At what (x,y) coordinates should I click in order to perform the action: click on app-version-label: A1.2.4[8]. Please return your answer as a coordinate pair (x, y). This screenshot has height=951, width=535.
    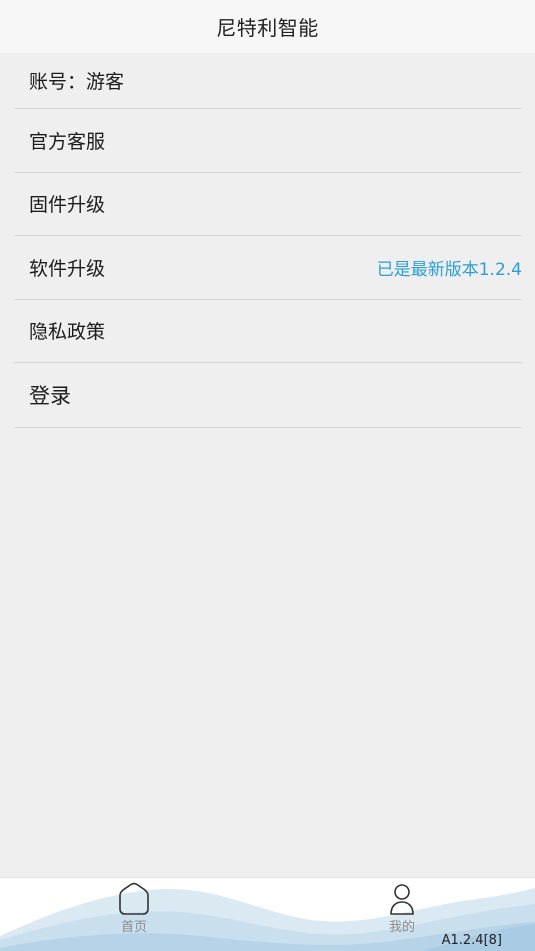
    Looking at the image, I should click on (471, 940).